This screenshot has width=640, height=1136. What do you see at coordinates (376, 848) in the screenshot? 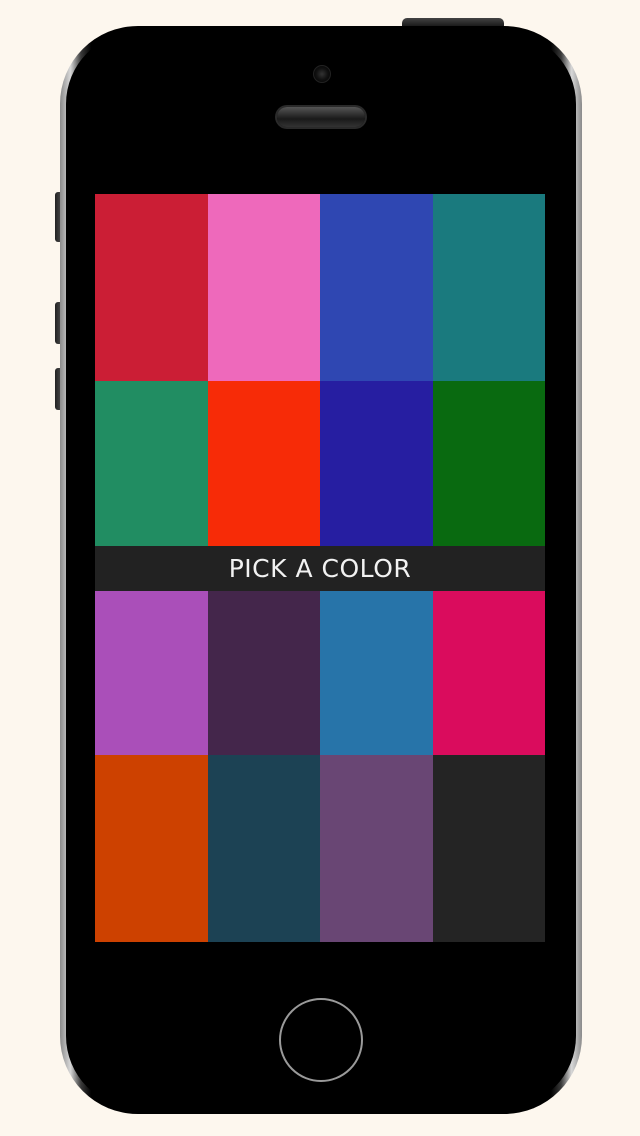
I see `color-swatch-mauve` at bounding box center [376, 848].